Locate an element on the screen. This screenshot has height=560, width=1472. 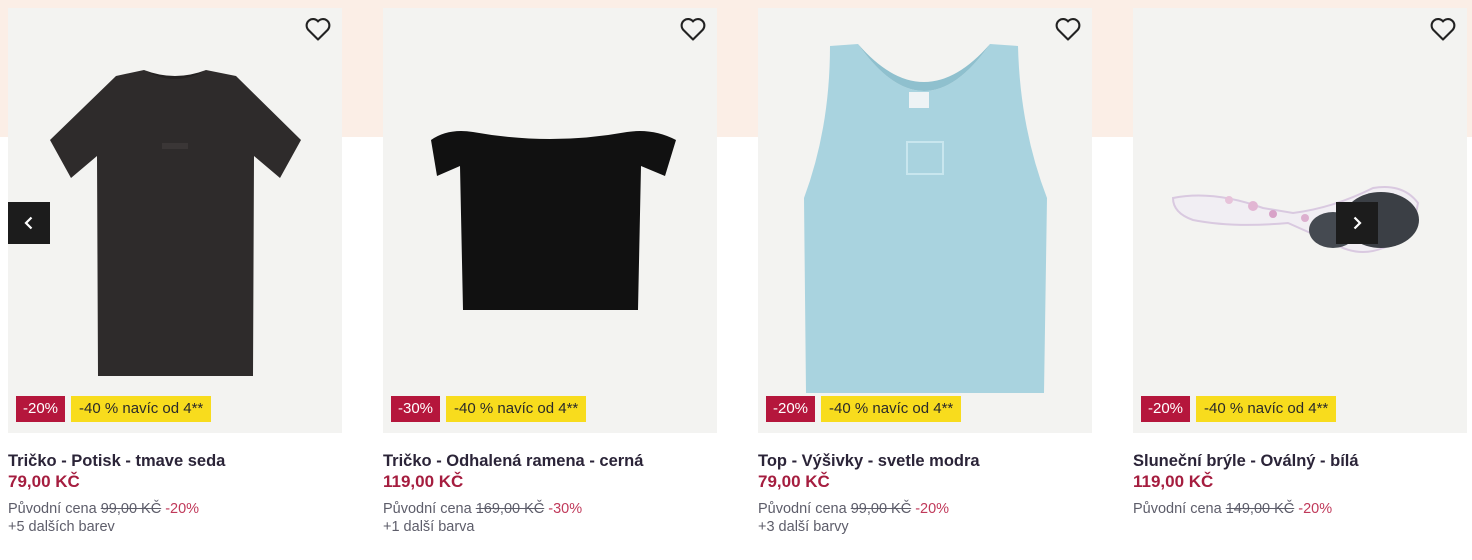
chevron-right-icon is located at coordinates (1357, 223).